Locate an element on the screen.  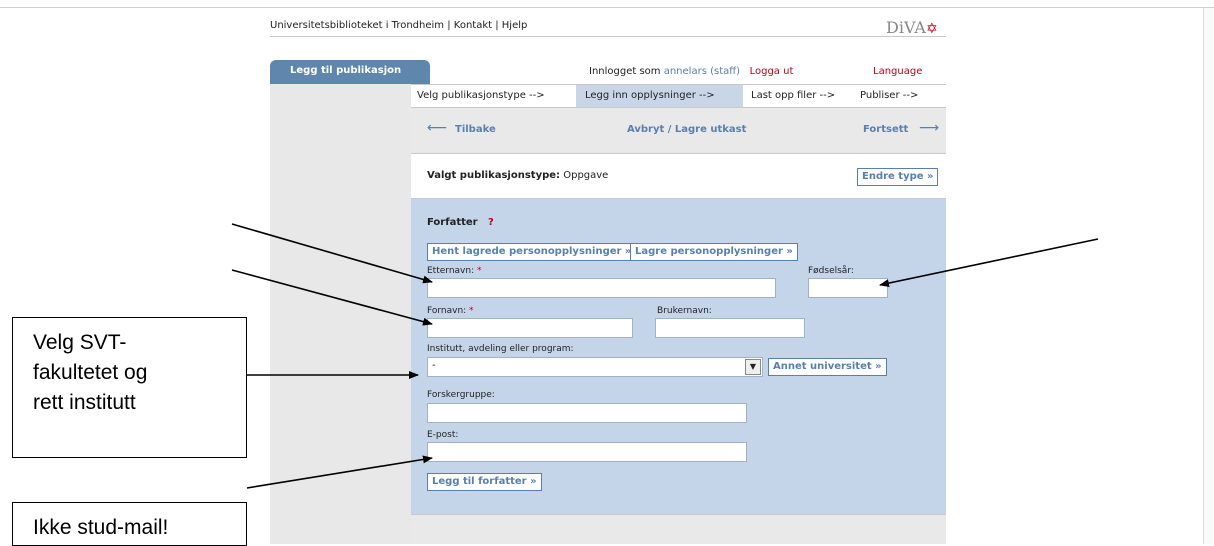
firstname-input is located at coordinates (530, 328).